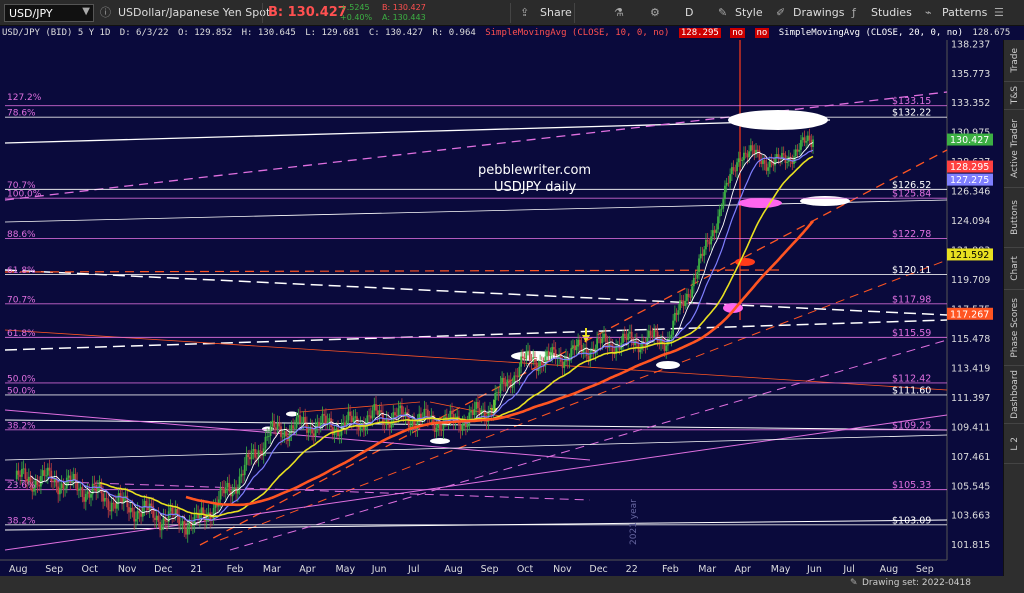 This screenshot has width=1024, height=593. I want to click on more-icon: ☰, so click(999, 13).